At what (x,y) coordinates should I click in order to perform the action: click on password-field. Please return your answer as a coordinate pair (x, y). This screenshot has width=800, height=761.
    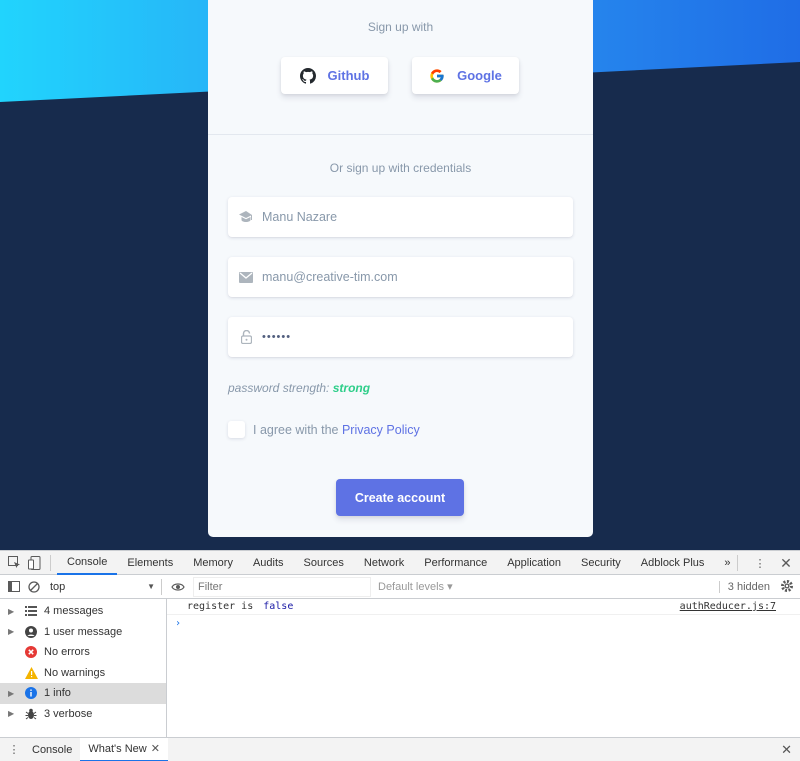
    Looking at the image, I should click on (400, 337).